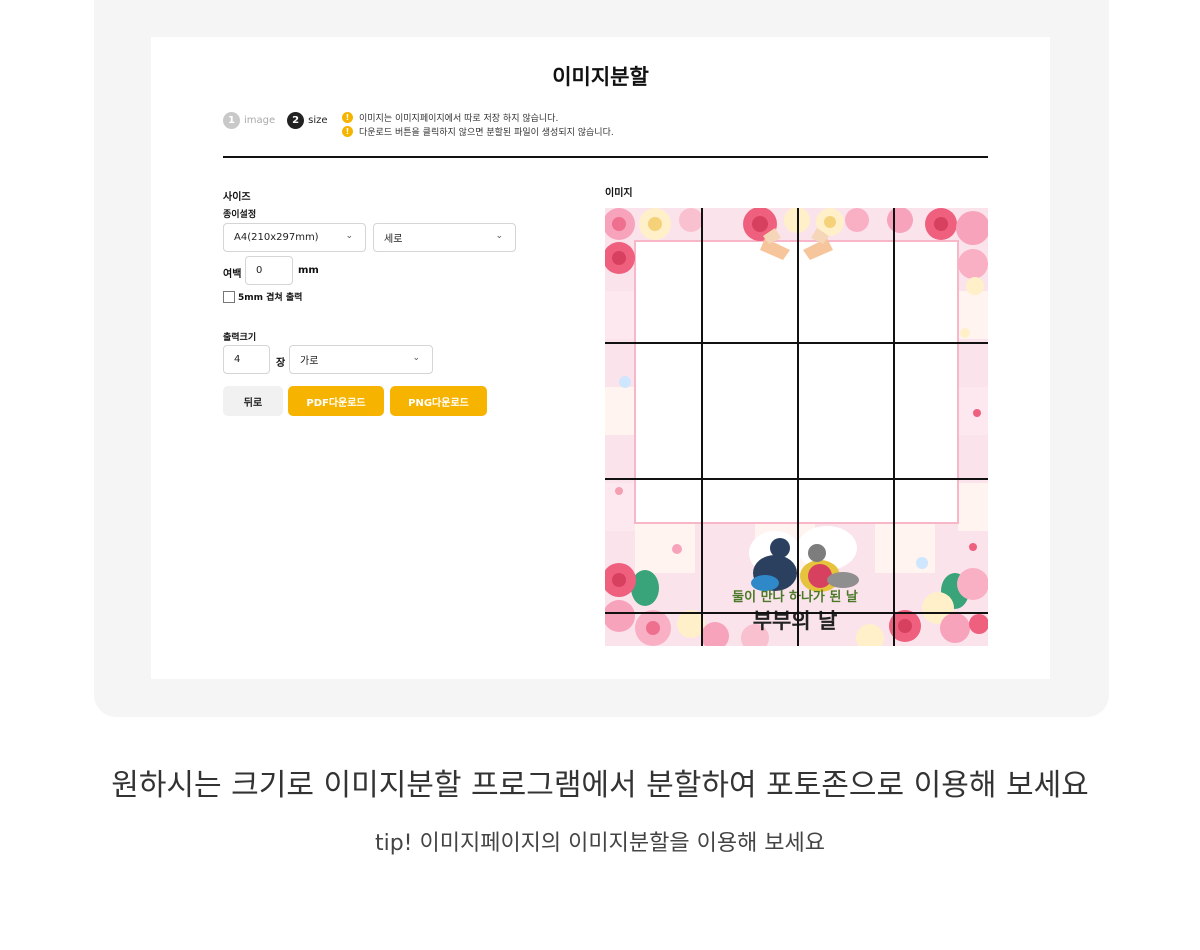 Image resolution: width=1200 pixels, height=950 pixels. What do you see at coordinates (231, 120) in the screenshot?
I see `step-1-number: 1` at bounding box center [231, 120].